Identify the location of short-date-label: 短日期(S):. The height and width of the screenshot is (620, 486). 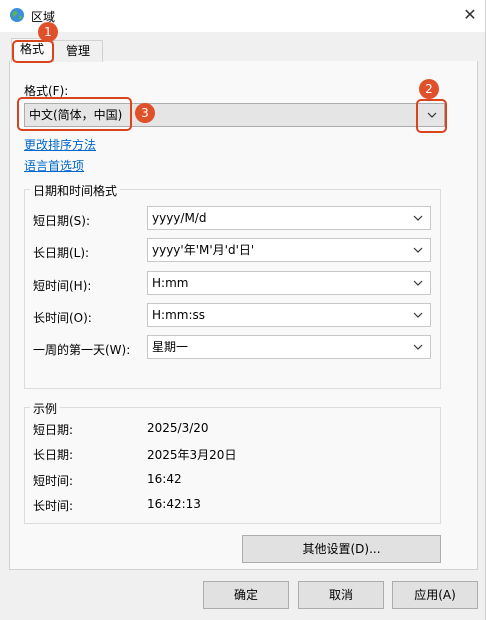
(62, 221).